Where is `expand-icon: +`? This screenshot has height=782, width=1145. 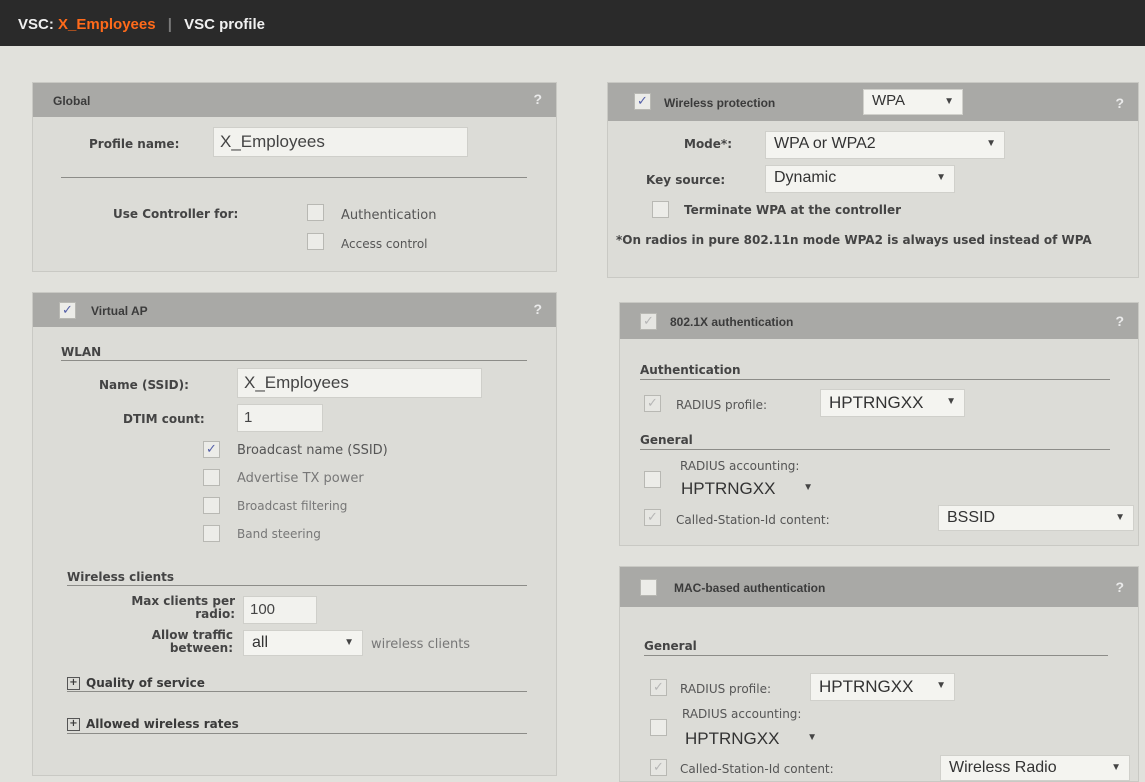
expand-icon: + is located at coordinates (73, 683).